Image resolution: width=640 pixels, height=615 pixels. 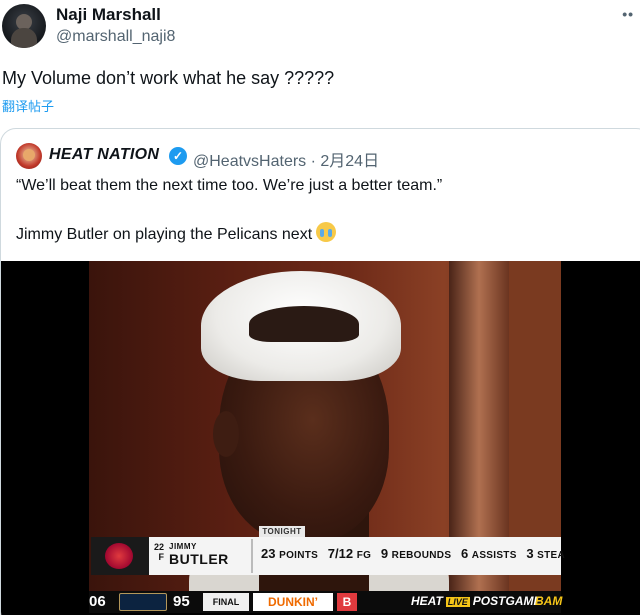 I want to click on ticker-score-home: 06, so click(x=97, y=601).